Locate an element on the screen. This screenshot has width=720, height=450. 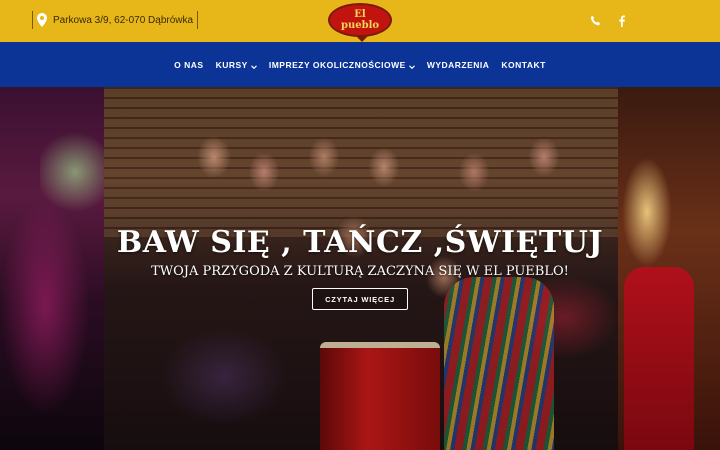
nav-item-label: KURSY is located at coordinates (231, 64).